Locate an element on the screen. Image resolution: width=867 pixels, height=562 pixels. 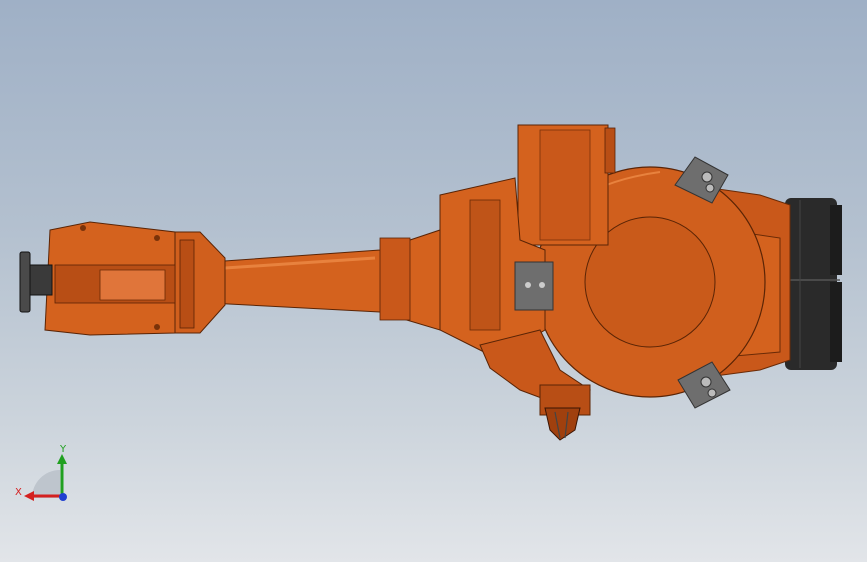
wrist-flange is located at coordinates (198, 282).